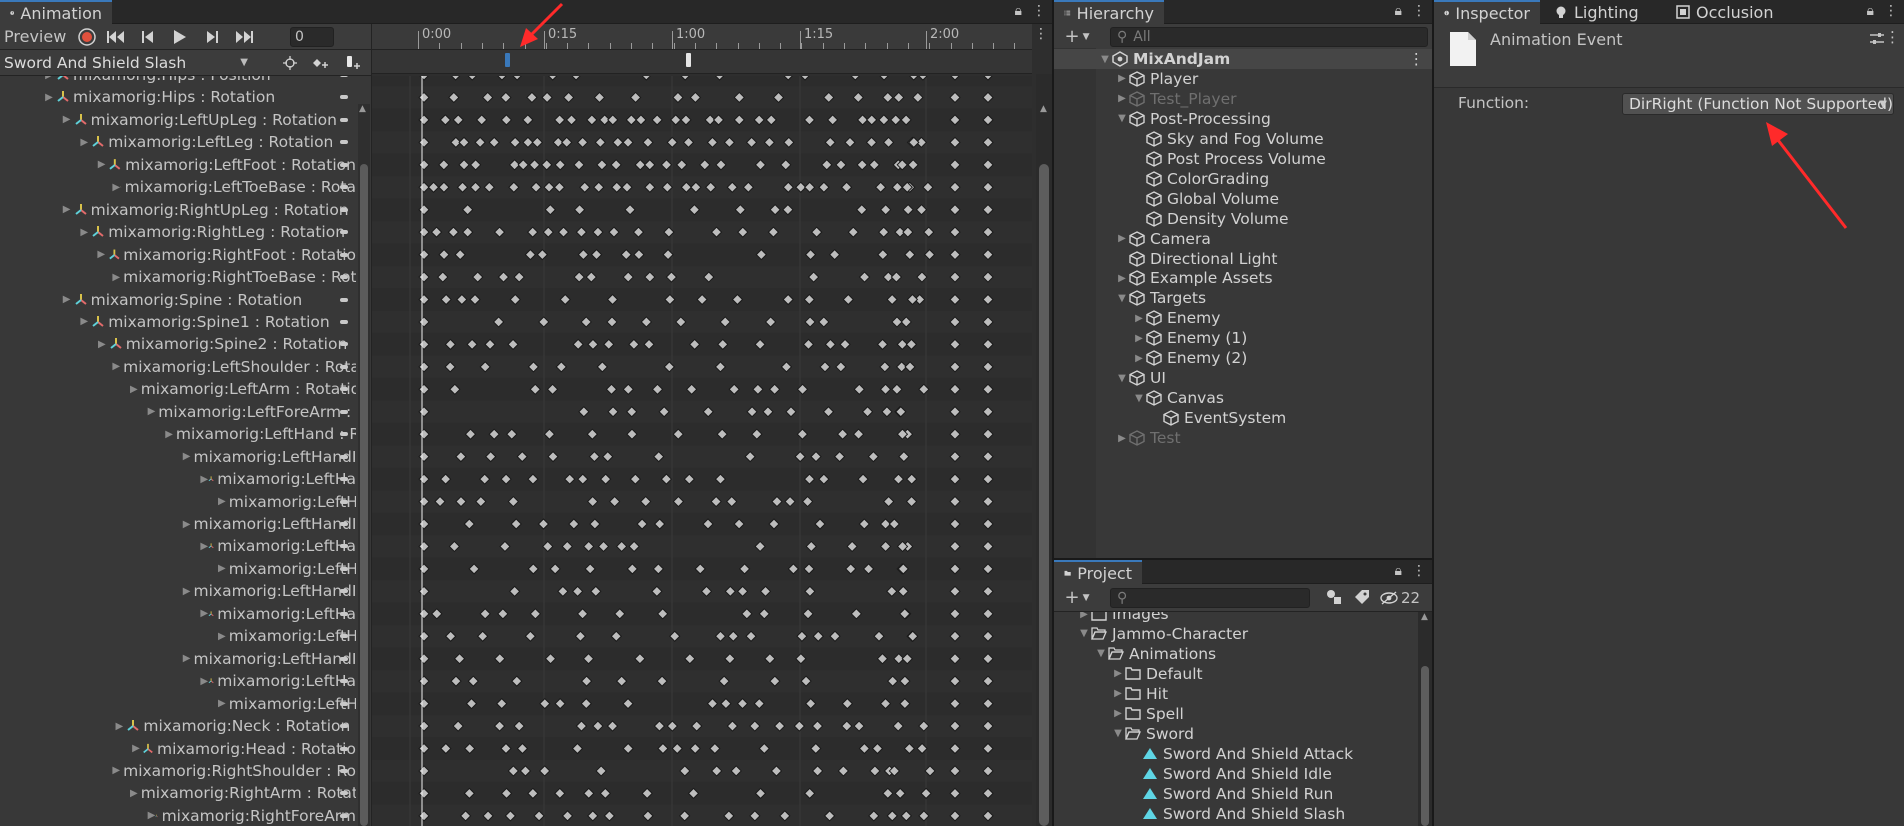 The width and height of the screenshot is (1904, 826). What do you see at coordinates (1243, 199) in the screenshot?
I see `hierarchy-item: Global Volume` at bounding box center [1243, 199].